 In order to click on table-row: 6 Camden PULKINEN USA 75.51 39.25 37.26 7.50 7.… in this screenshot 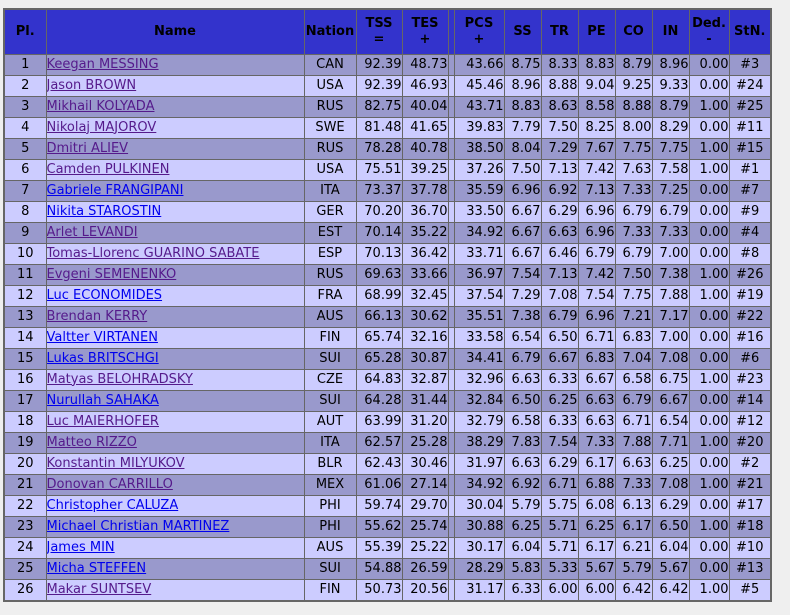, I will do `click(387, 170)`.